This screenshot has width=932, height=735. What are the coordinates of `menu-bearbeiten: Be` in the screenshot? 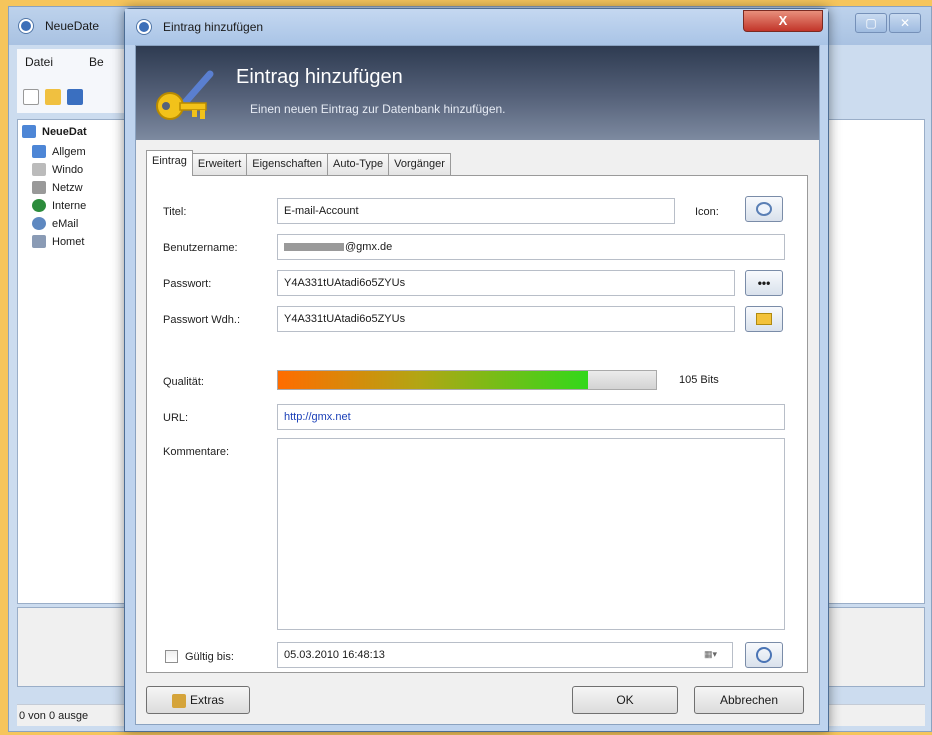 It's located at (96, 62).